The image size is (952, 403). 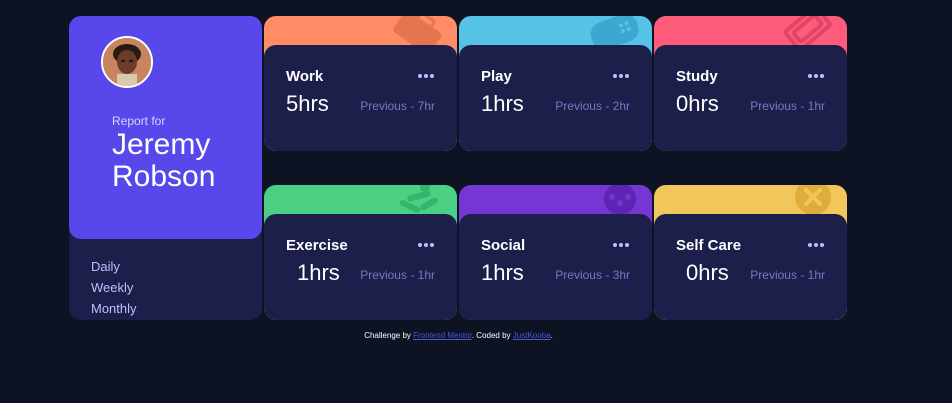 I want to click on profile-header: Report for Jeremy Robson, so click(x=165, y=127).